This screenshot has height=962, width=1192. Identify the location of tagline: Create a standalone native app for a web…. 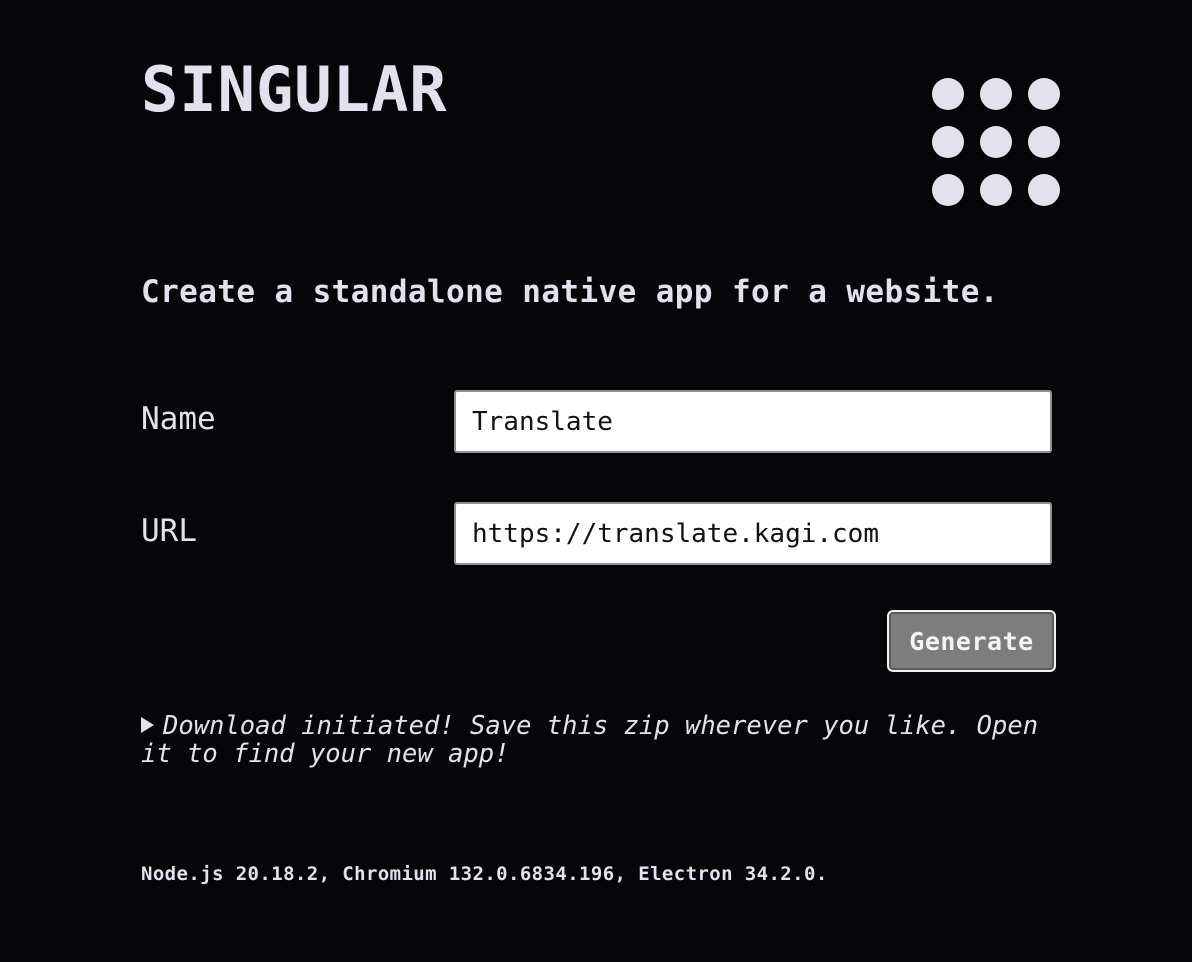
(570, 292).